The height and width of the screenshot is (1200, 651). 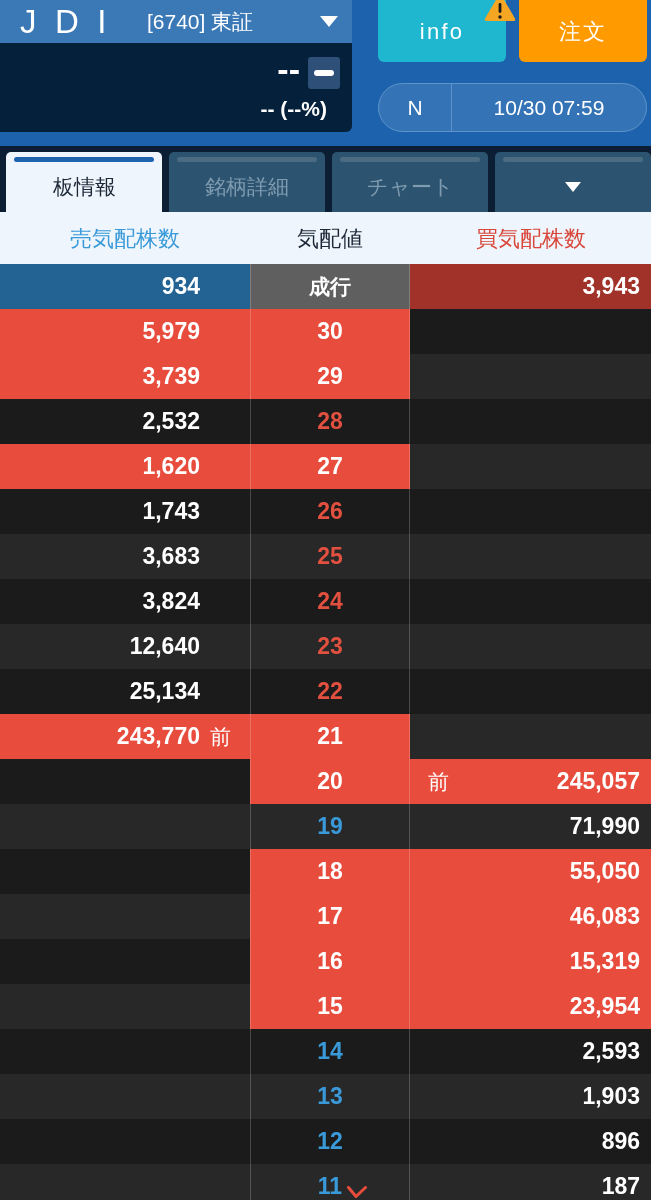 I want to click on ask-quantity: 934, so click(x=180, y=286).